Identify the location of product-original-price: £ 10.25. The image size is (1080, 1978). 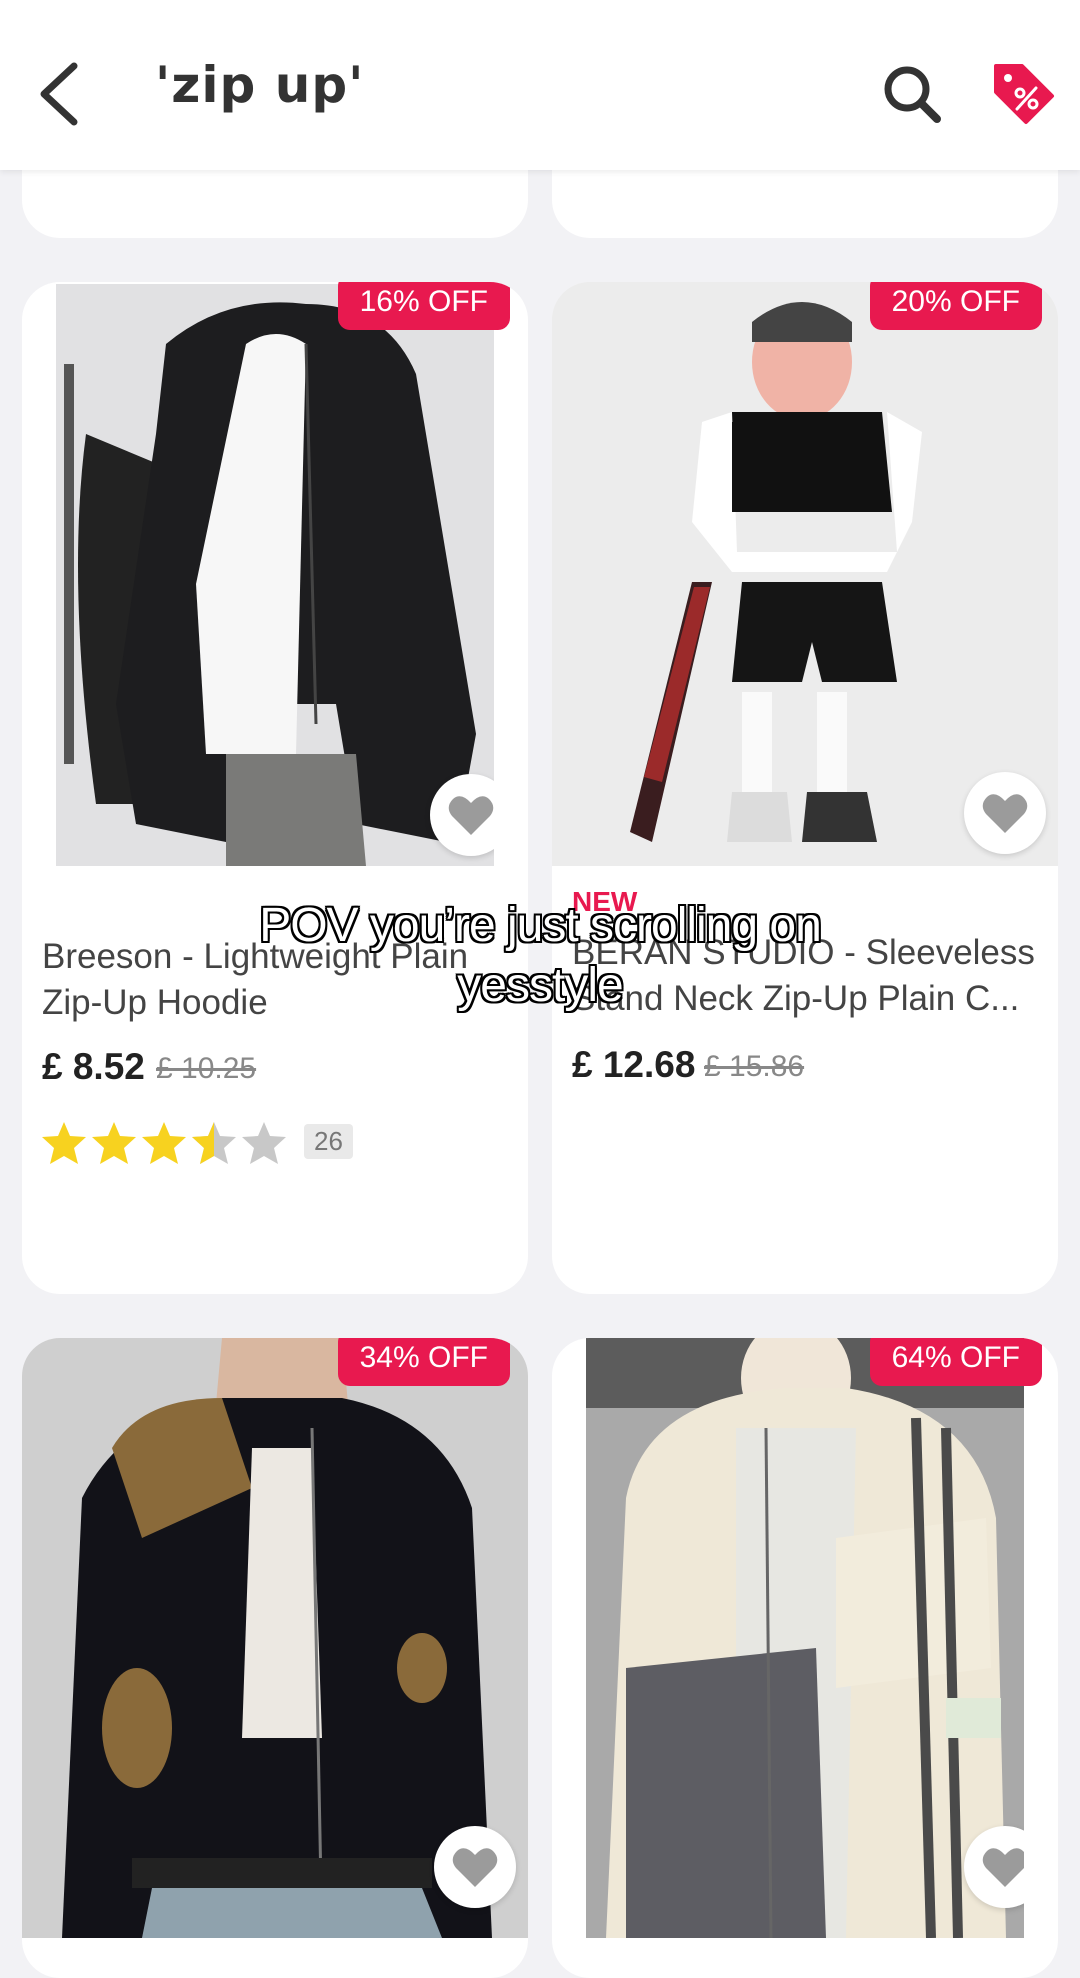
(206, 1068).